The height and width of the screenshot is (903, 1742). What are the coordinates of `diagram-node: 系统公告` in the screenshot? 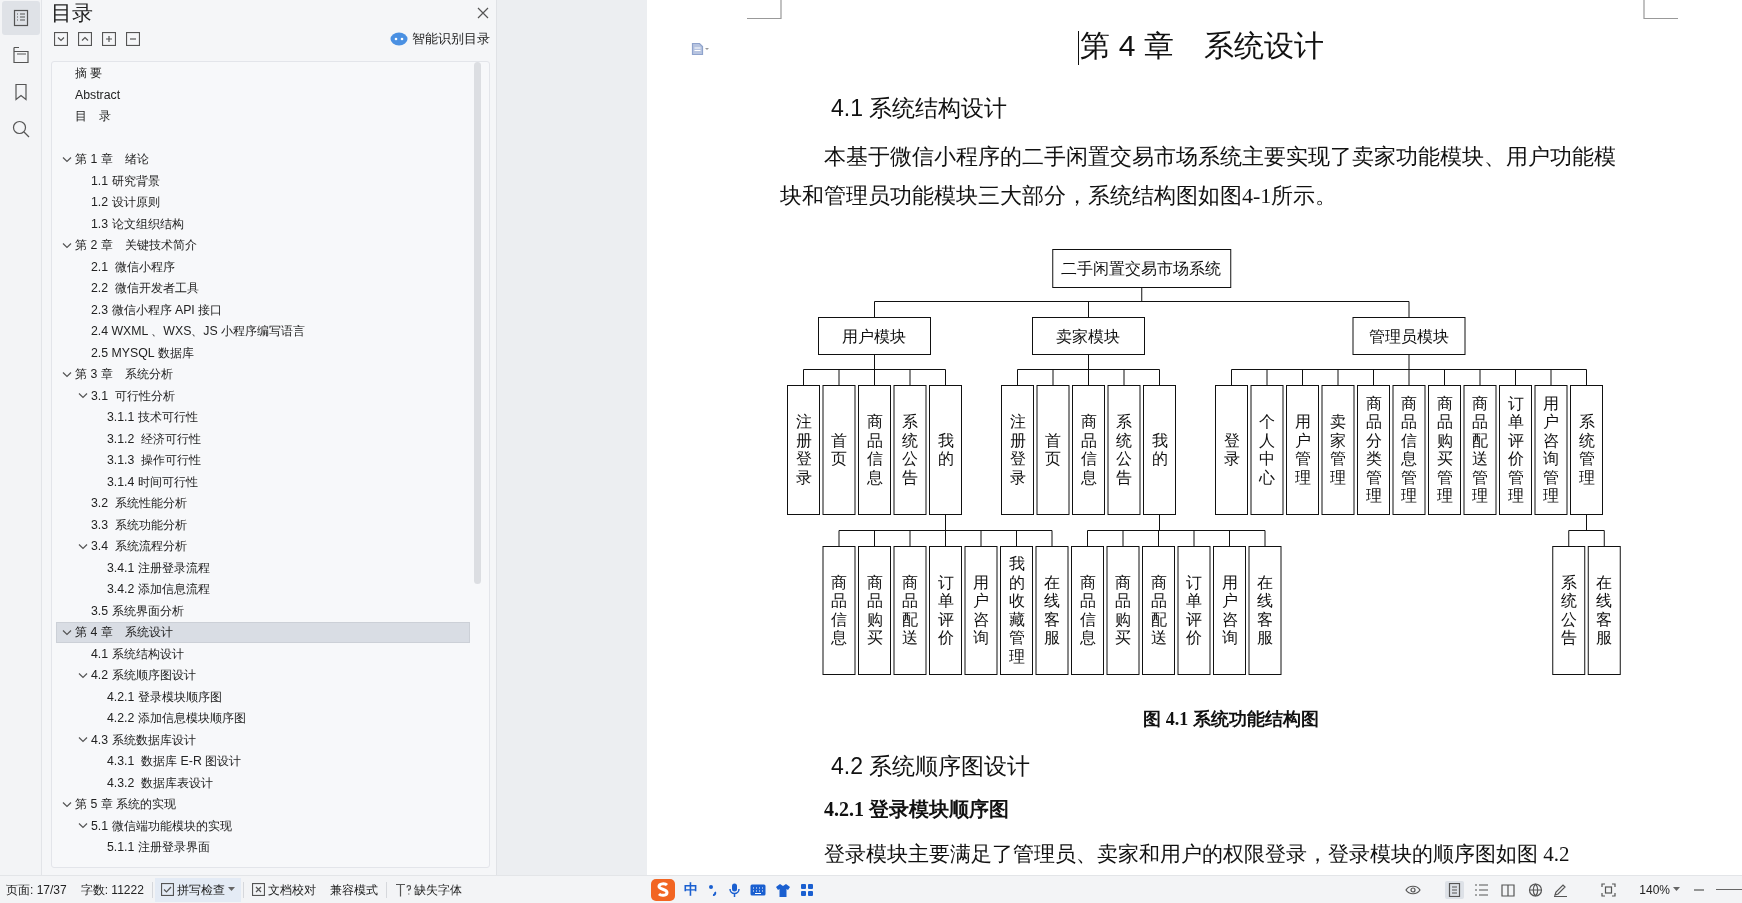 It's located at (910, 450).